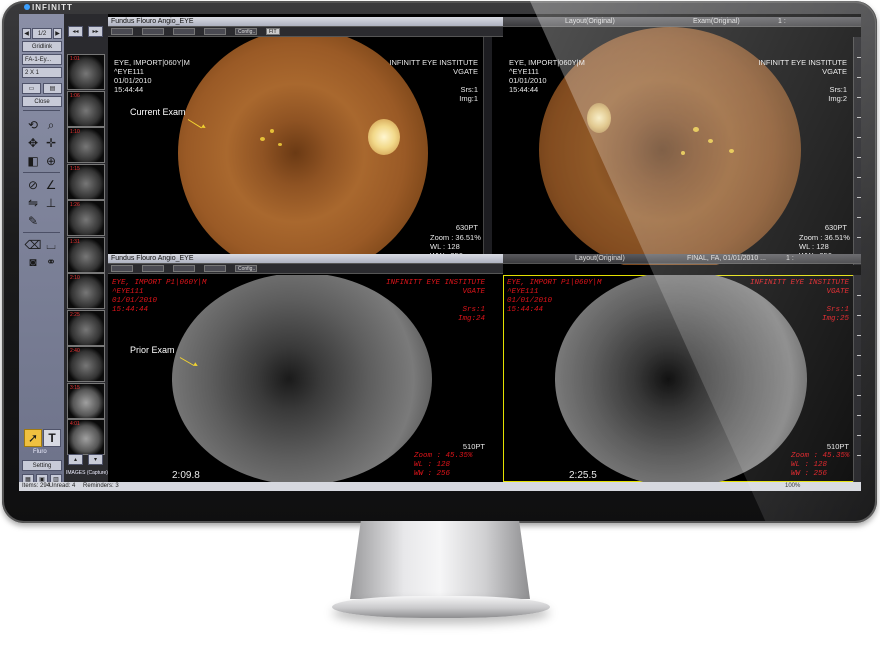 The width and height of the screenshot is (880, 651). Describe the element at coordinates (33, 221) in the screenshot. I see `pencil-icon: ✎` at that location.